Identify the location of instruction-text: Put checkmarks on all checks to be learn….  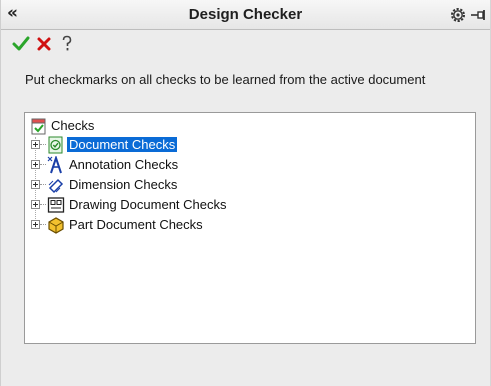
(225, 79).